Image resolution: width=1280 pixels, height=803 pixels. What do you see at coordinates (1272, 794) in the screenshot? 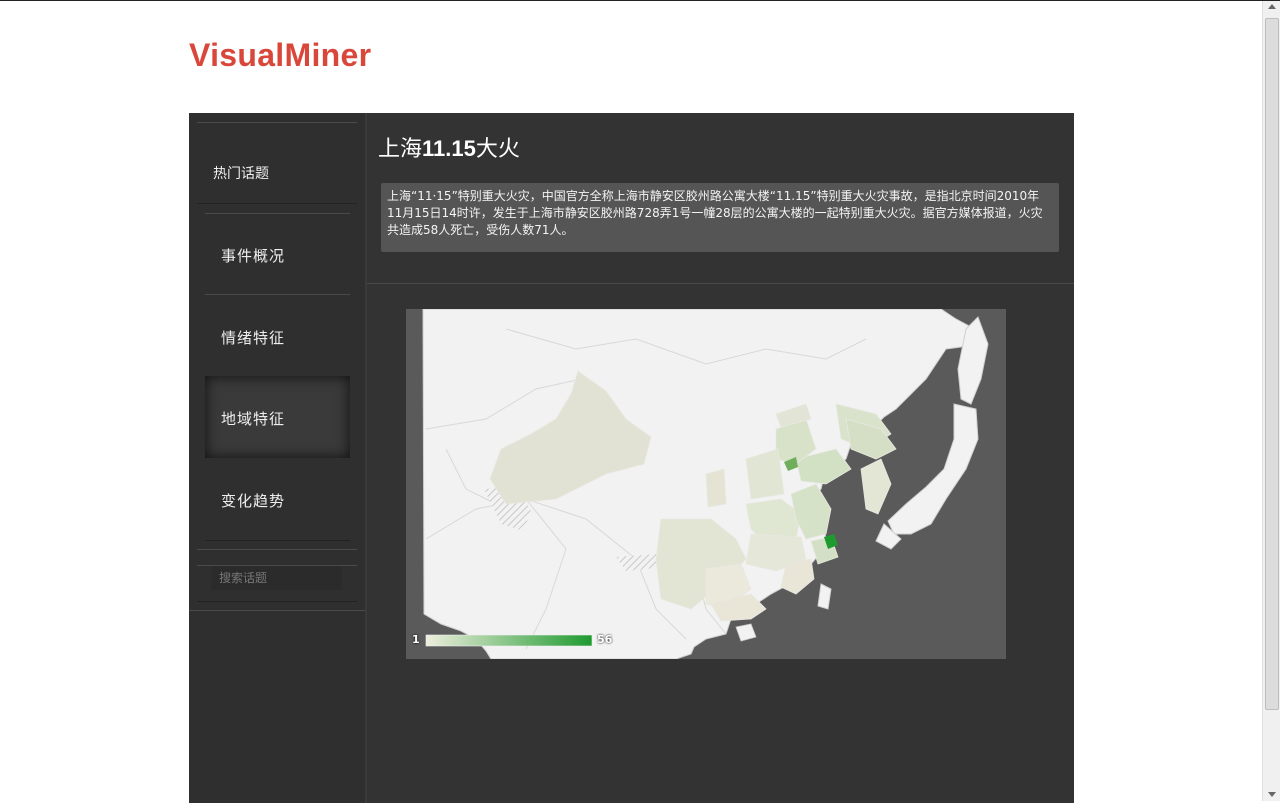
I see `scroll-down-arrow` at bounding box center [1272, 794].